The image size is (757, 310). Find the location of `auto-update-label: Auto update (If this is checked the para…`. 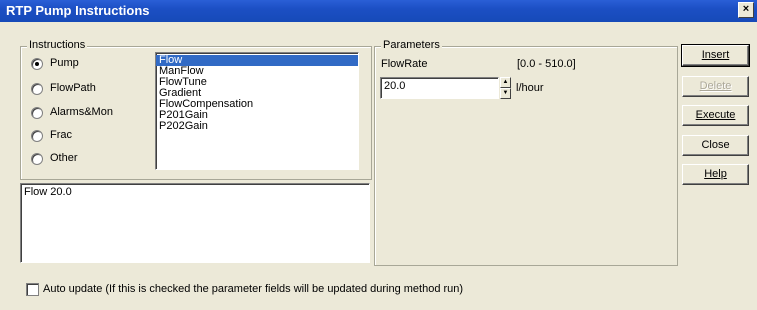

auto-update-label: Auto update (If this is checked the para… is located at coordinates (253, 289).